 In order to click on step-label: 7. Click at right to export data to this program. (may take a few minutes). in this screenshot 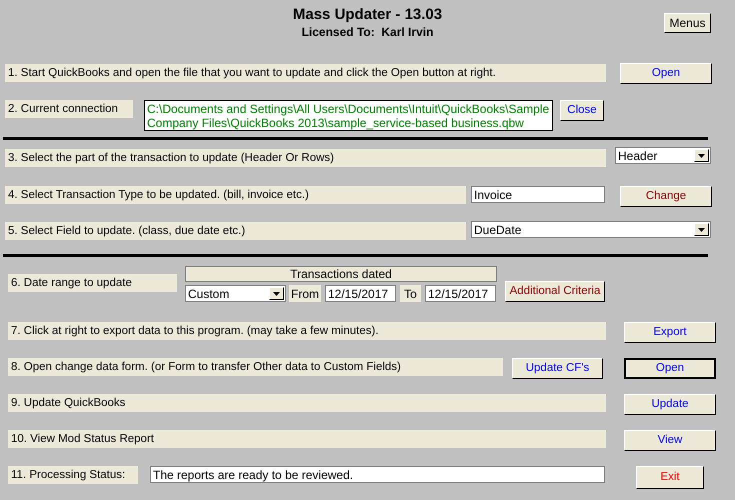, I will do `click(307, 331)`.